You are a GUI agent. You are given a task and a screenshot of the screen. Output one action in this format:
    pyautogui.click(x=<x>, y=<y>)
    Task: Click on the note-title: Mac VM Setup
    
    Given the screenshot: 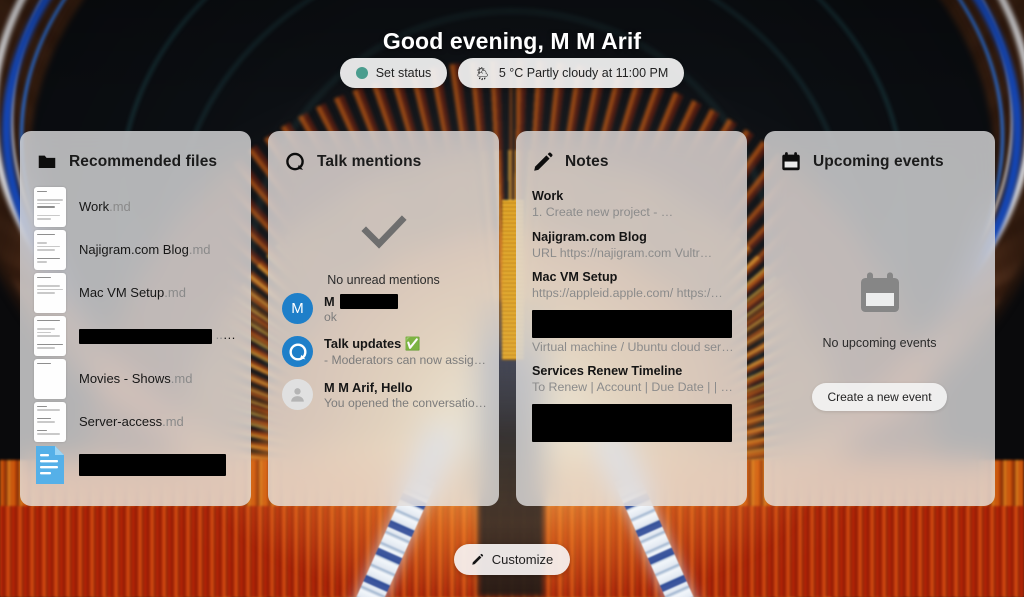 What is the action you would take?
    pyautogui.click(x=575, y=276)
    